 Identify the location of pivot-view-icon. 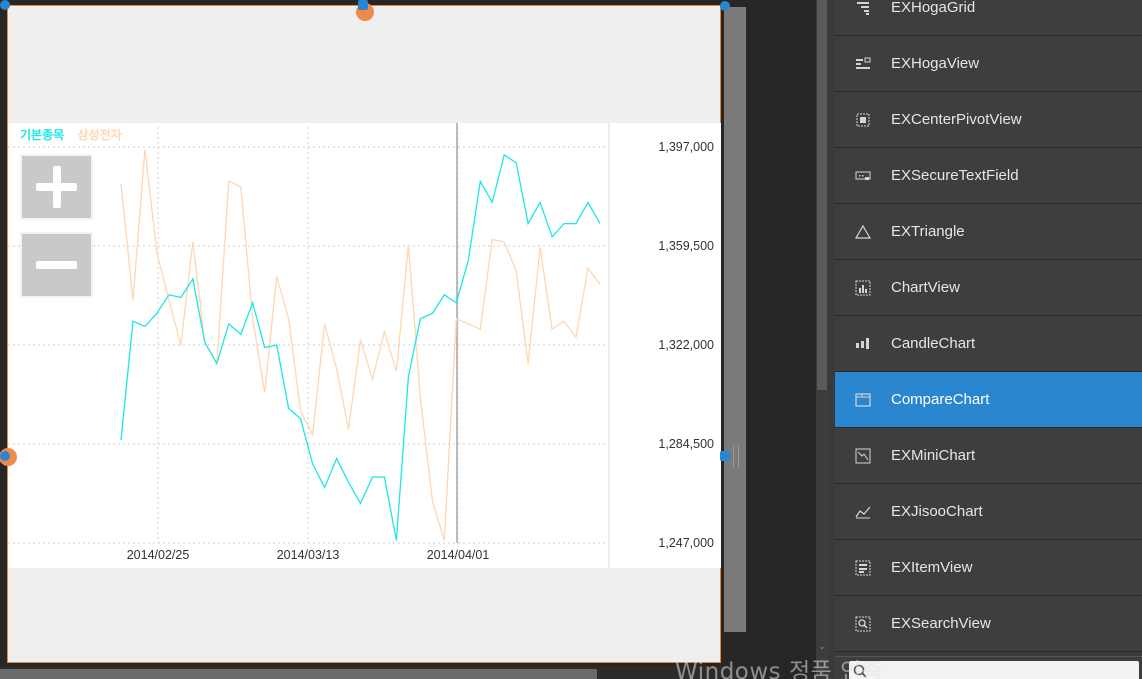
(863, 120).